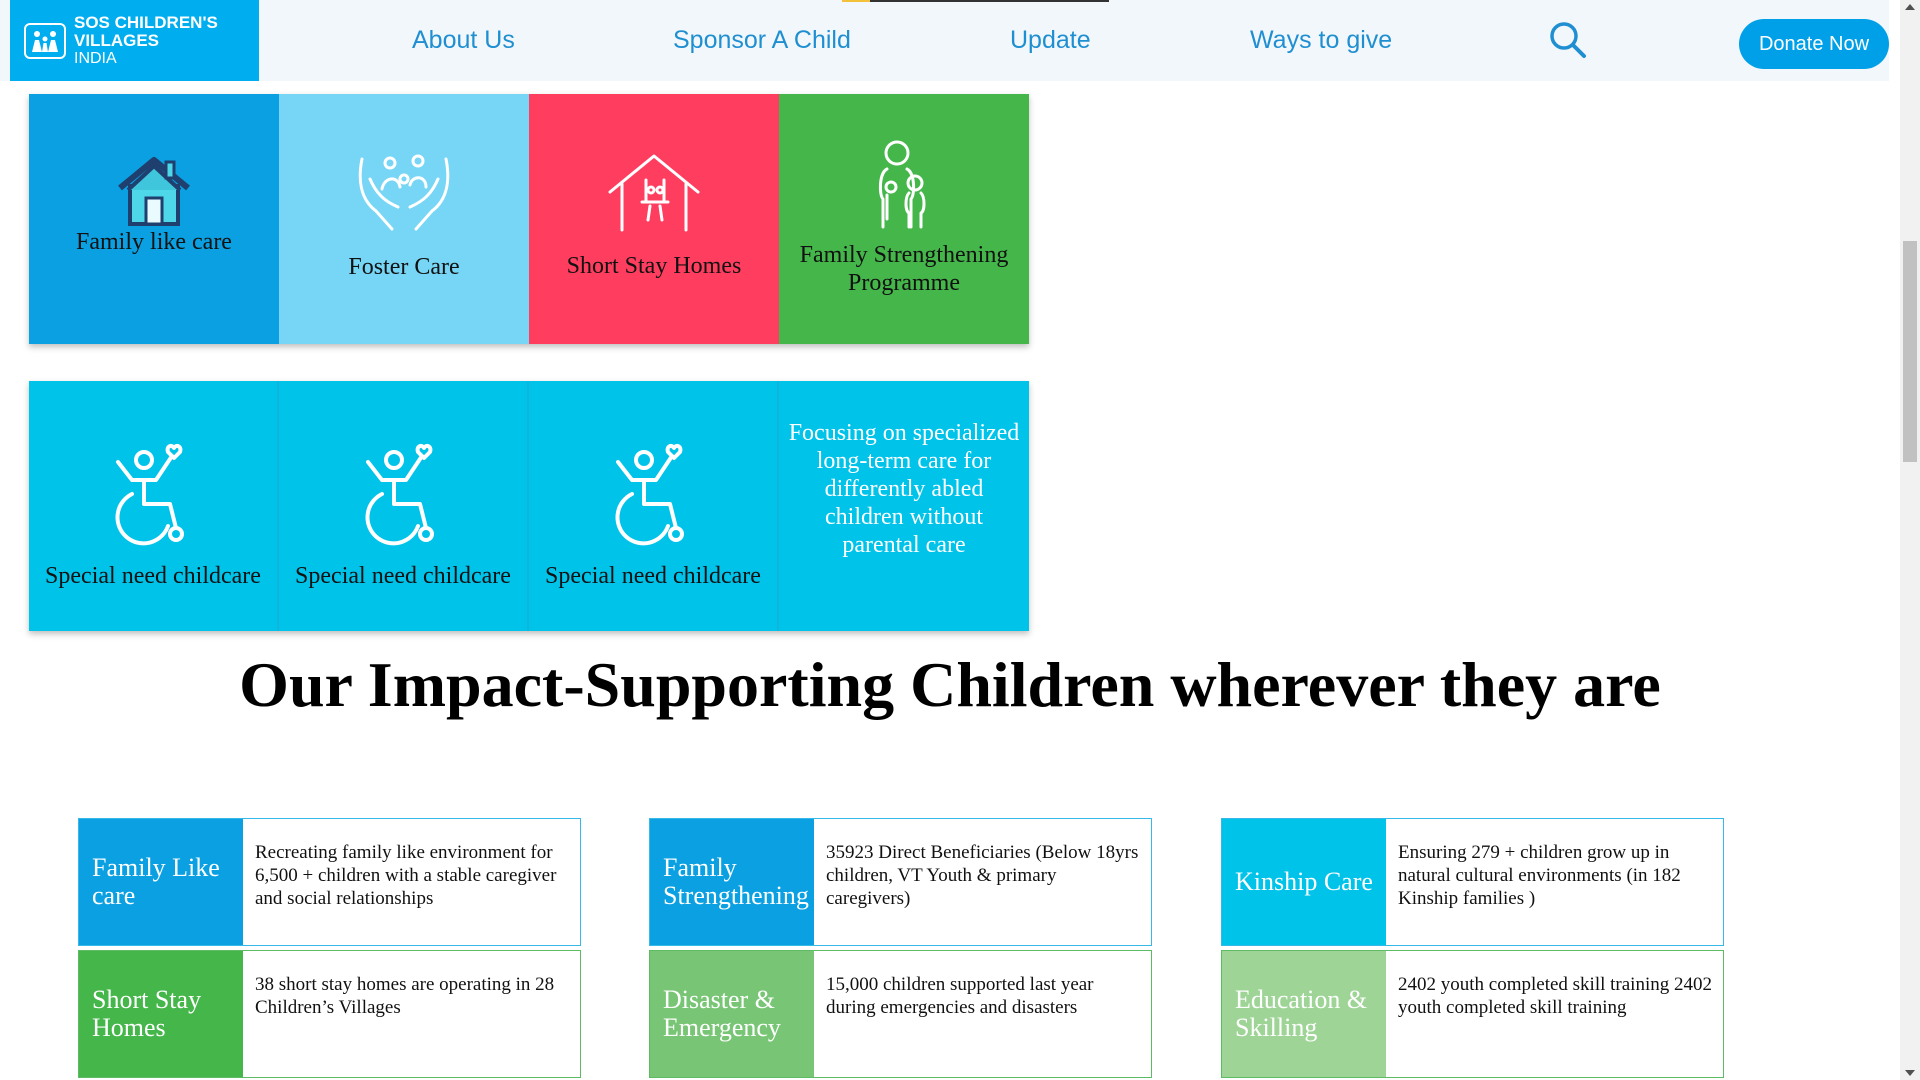  Describe the element at coordinates (45, 40) in the screenshot. I see `children-logo-icon` at that location.